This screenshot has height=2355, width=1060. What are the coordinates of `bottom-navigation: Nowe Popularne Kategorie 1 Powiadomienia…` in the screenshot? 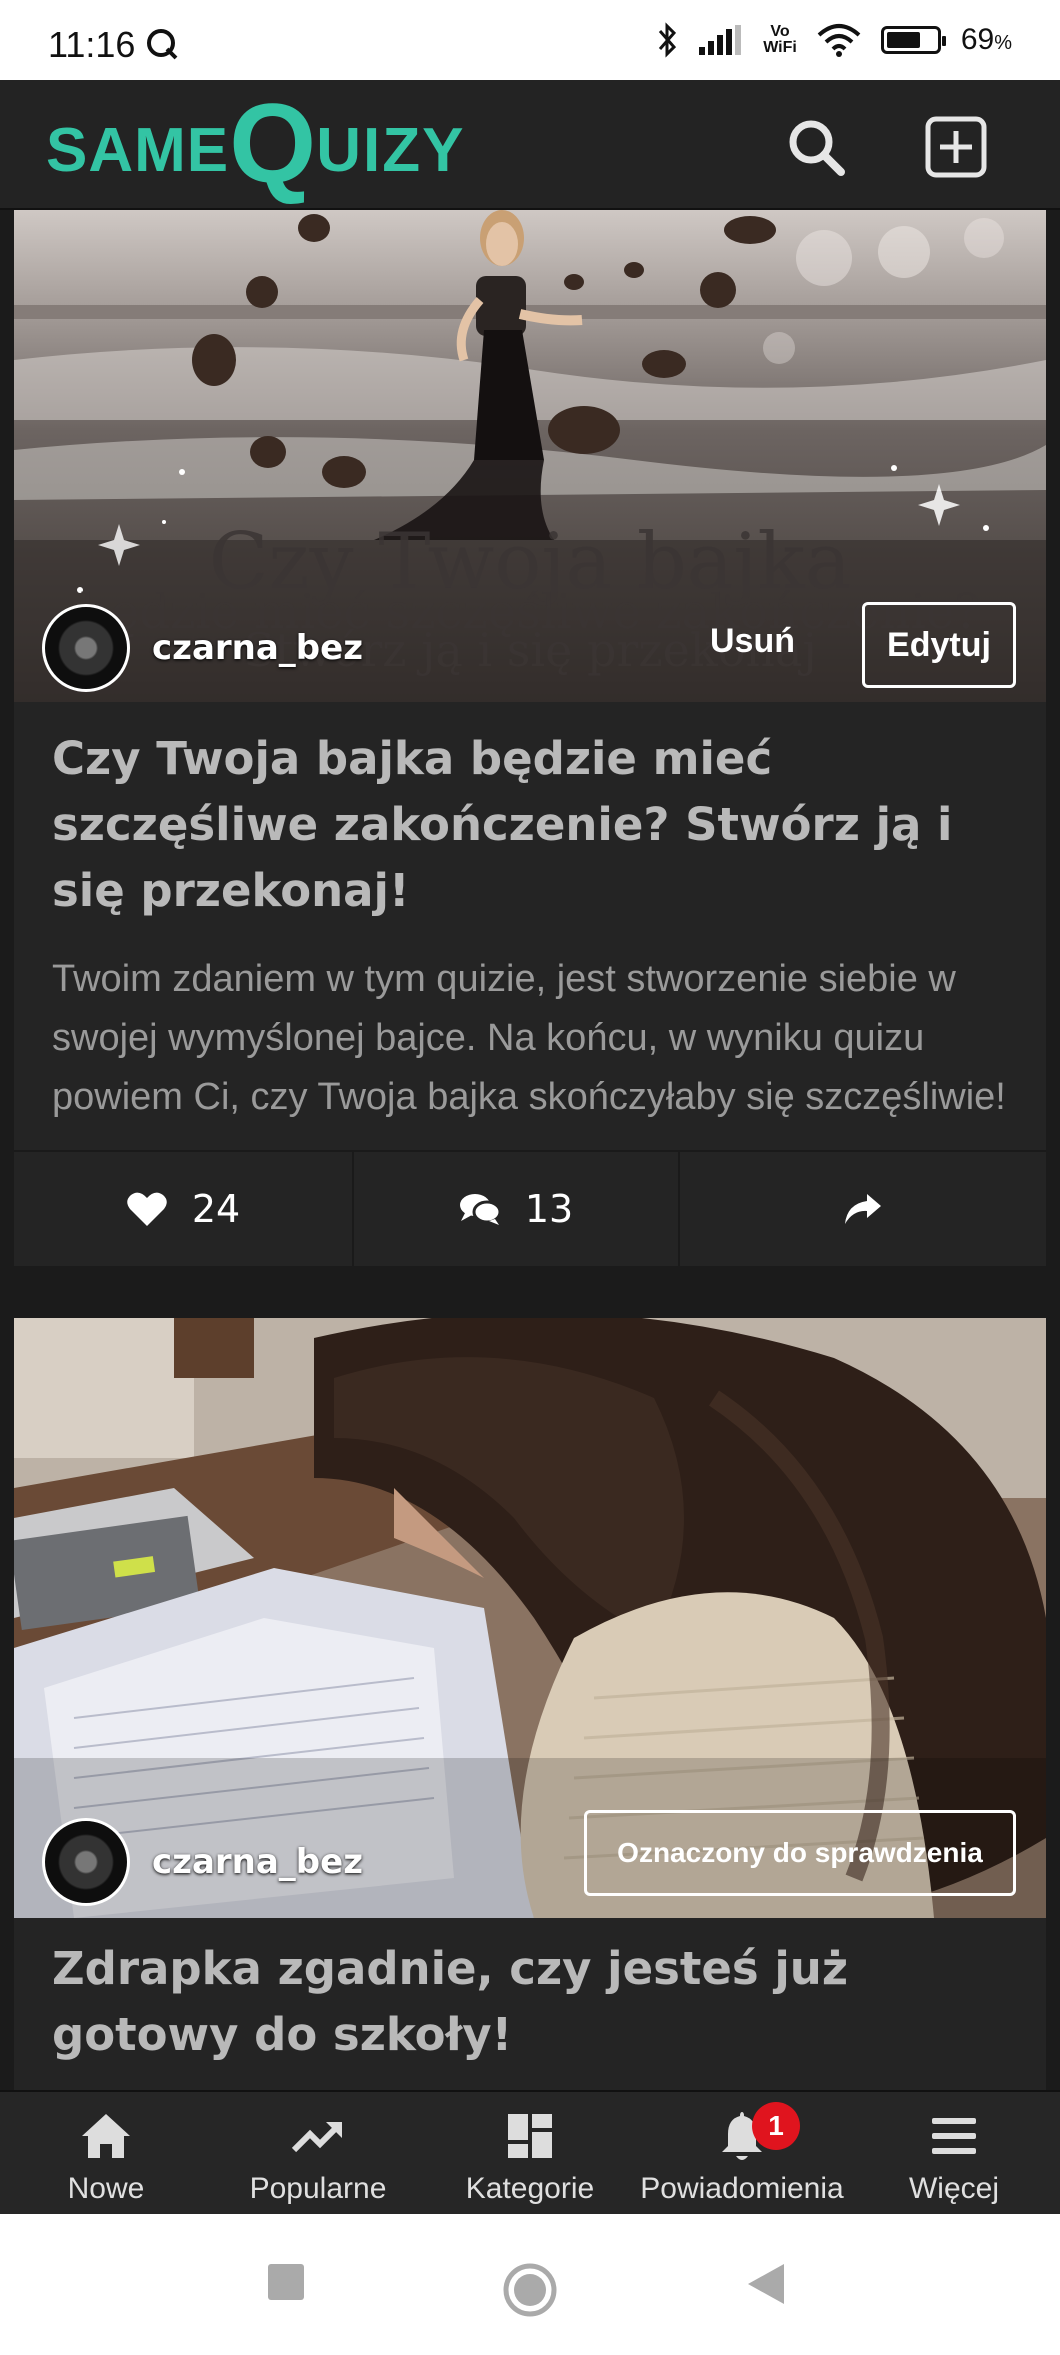 It's located at (530, 2152).